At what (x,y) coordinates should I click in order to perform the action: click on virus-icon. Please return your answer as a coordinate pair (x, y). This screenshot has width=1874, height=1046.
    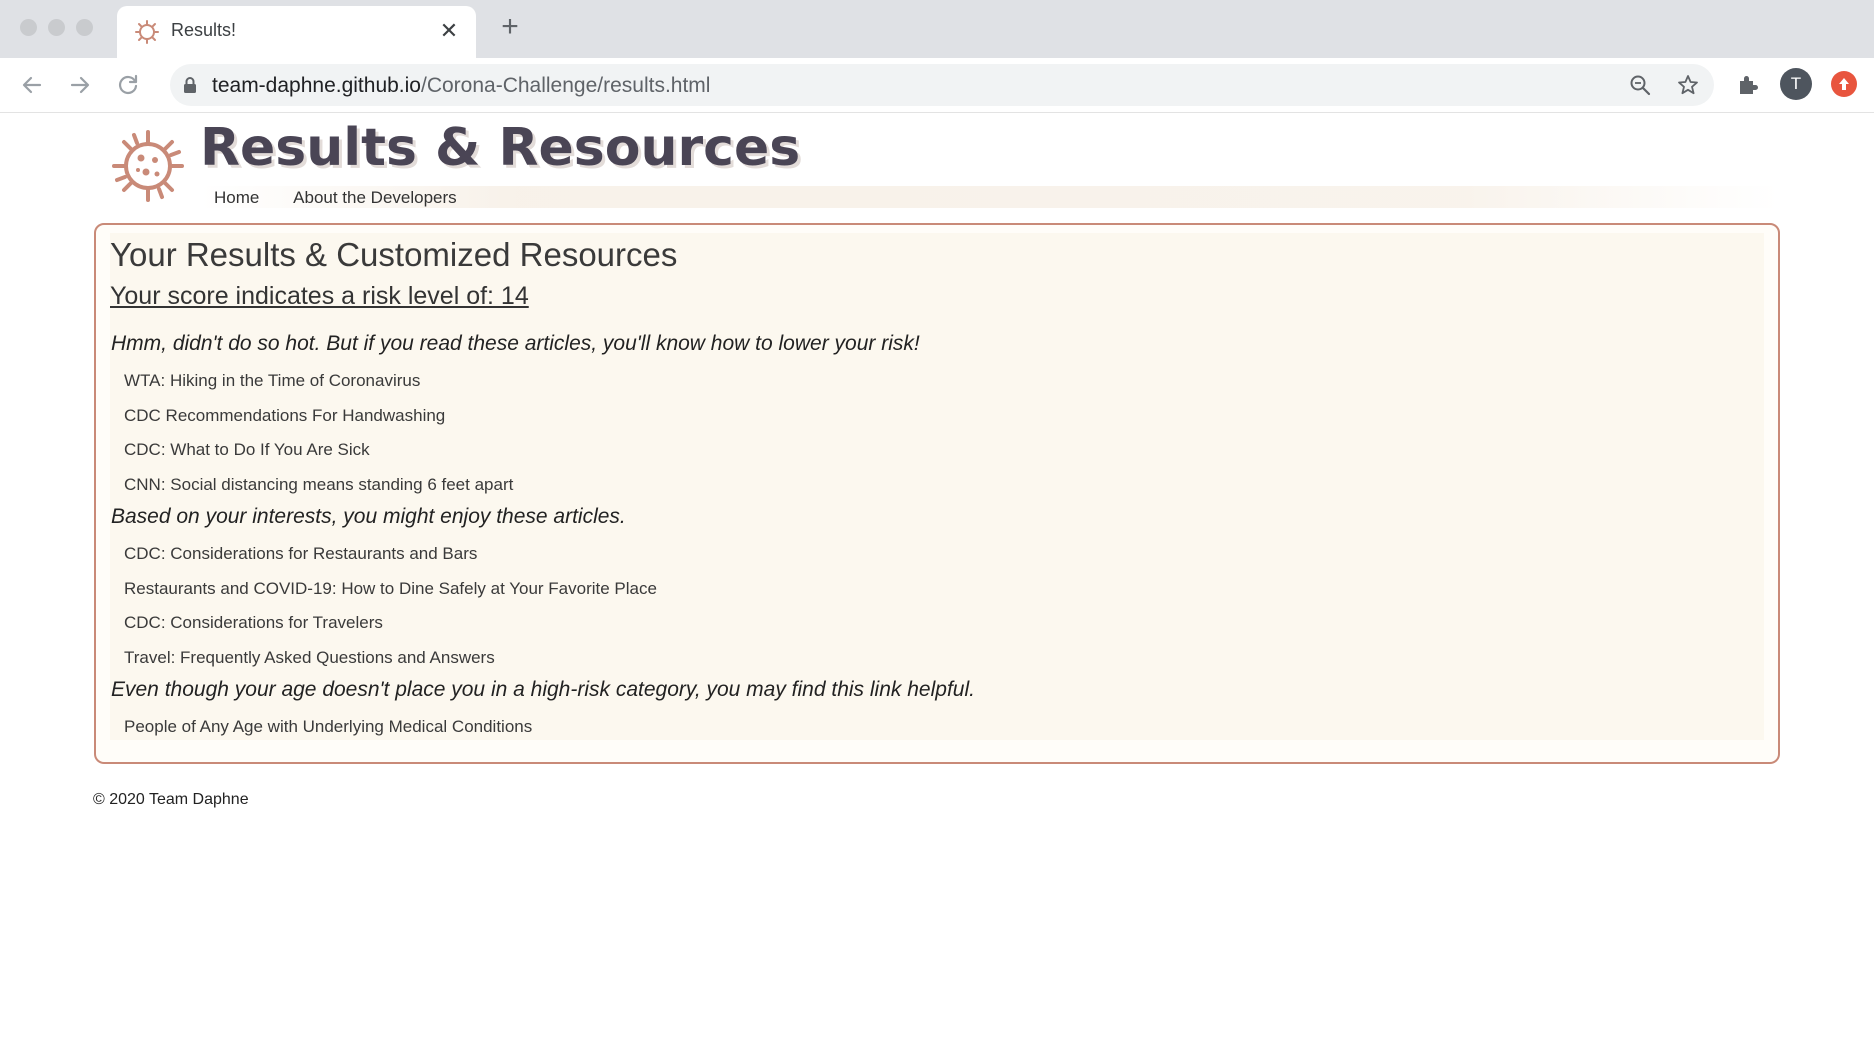
    Looking at the image, I should click on (147, 32).